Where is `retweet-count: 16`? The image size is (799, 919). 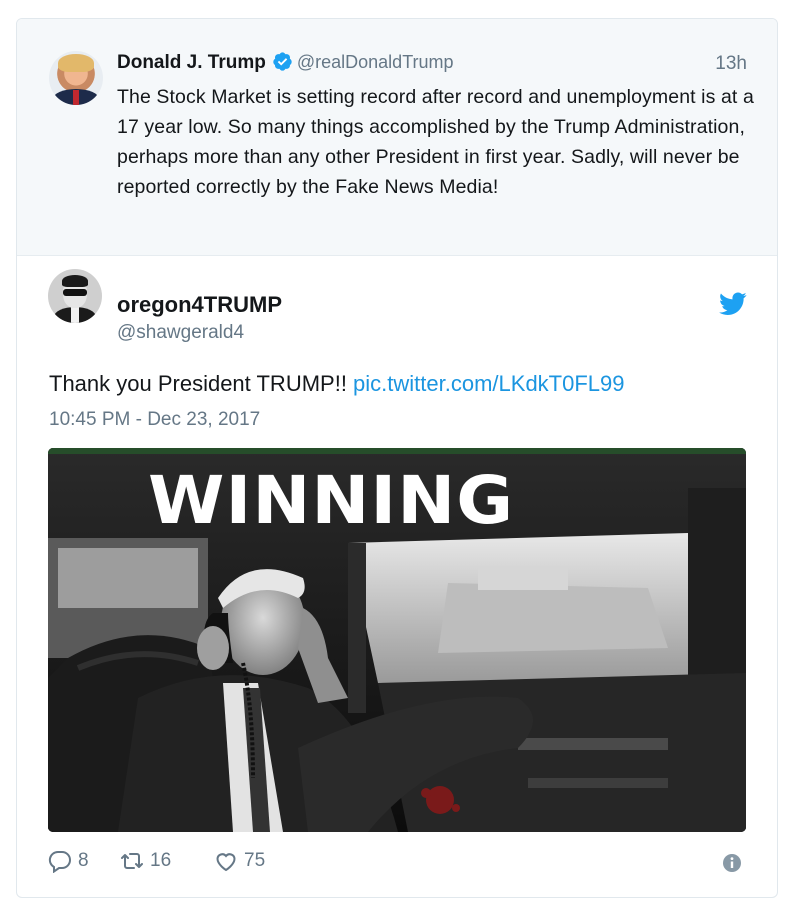 retweet-count: 16 is located at coordinates (161, 860).